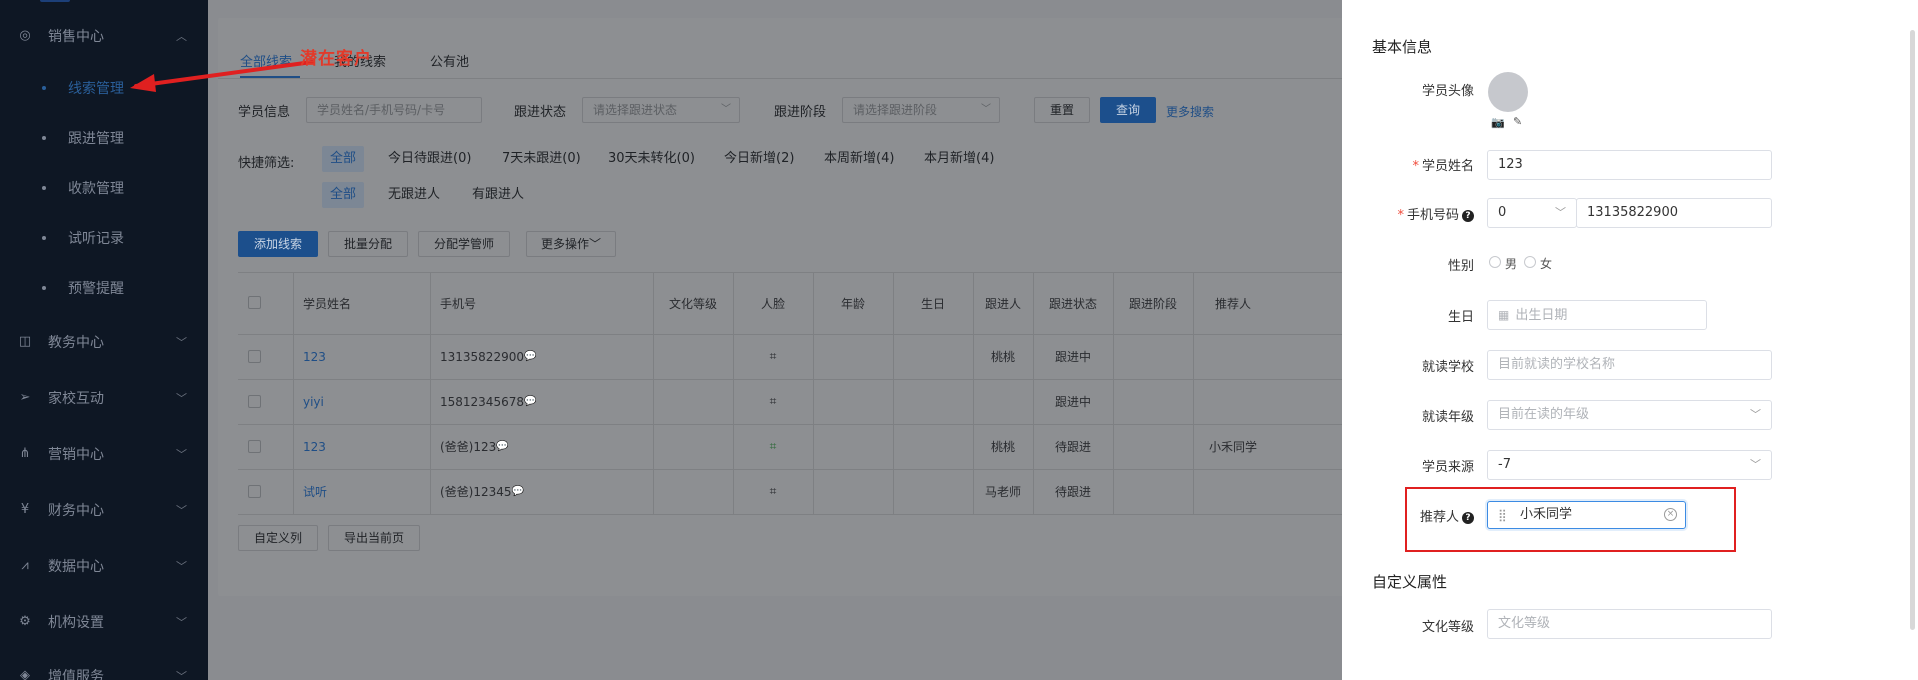  Describe the element at coordinates (315, 491) in the screenshot. I see `student-name-link: 试听` at that location.